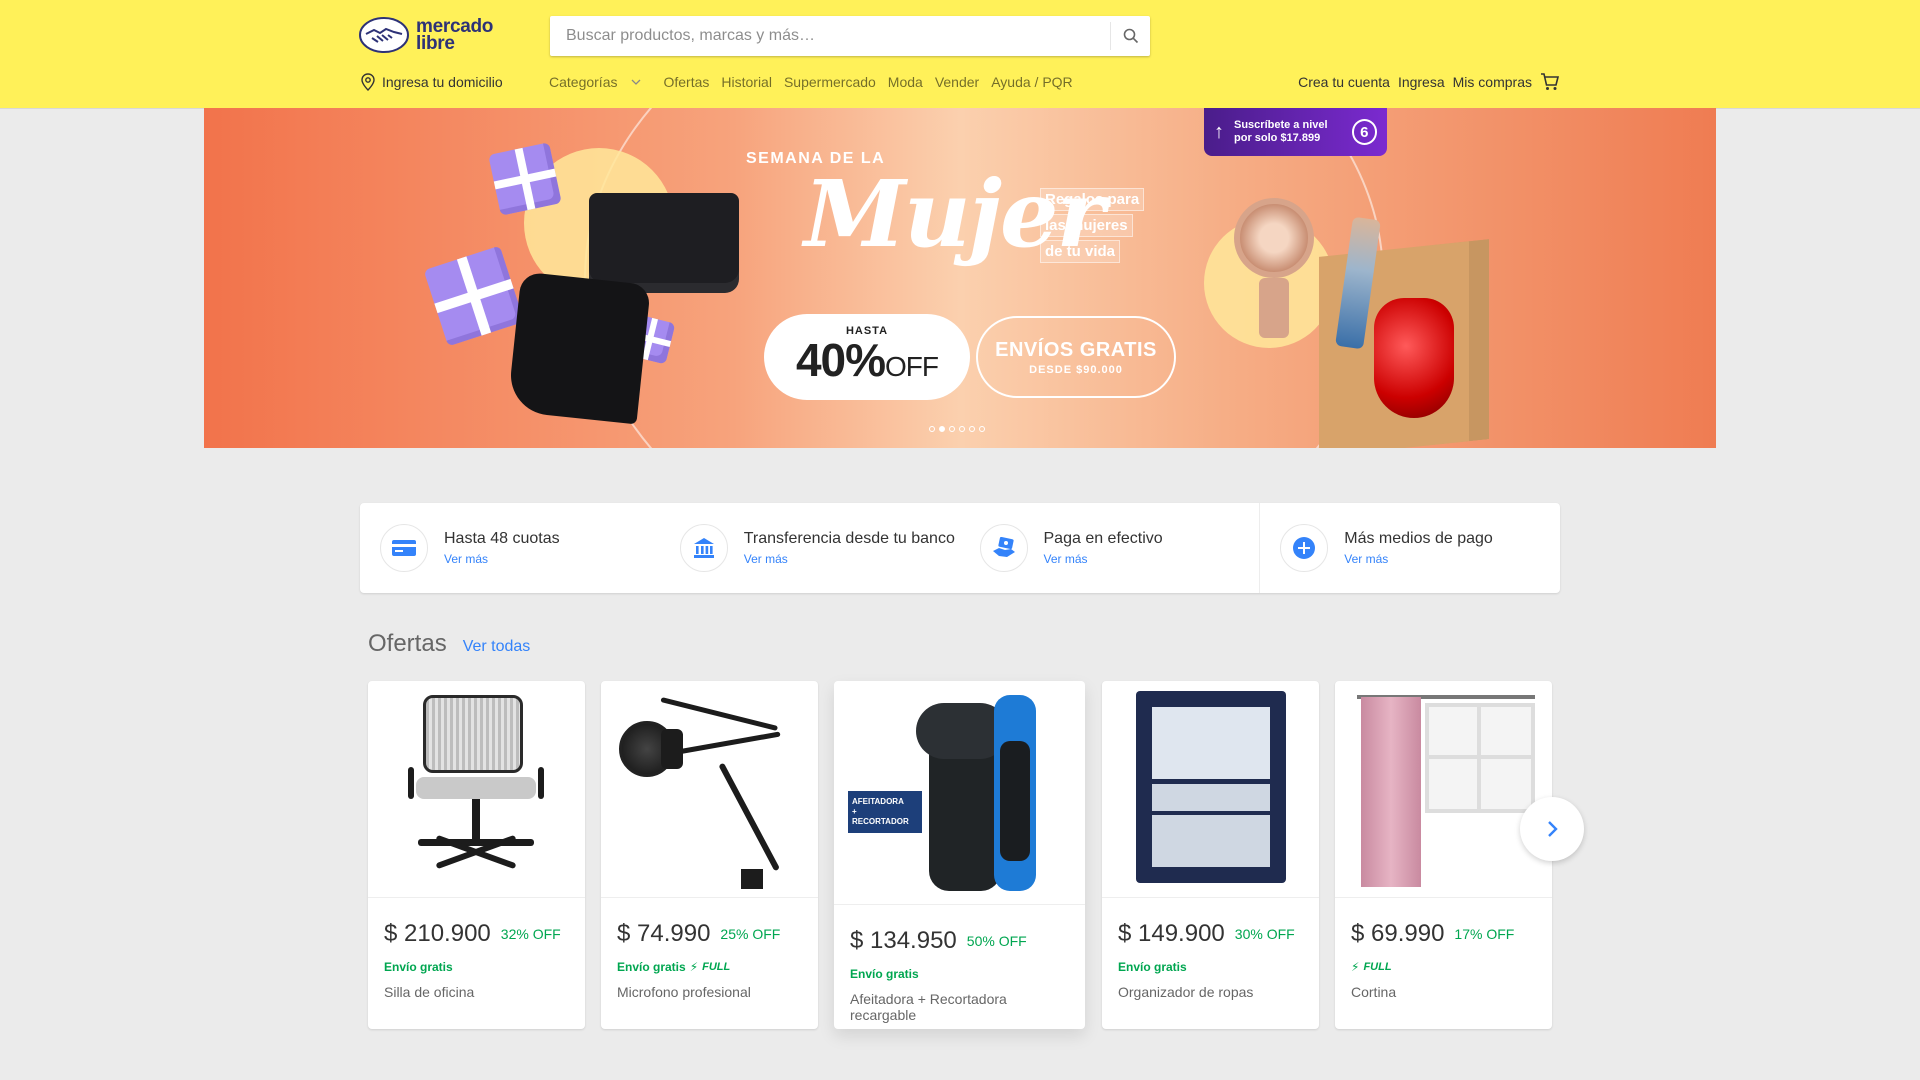 This screenshot has width=1920, height=1080. Describe the element at coordinates (1480, 757) in the screenshot. I see `window-cross` at that location.